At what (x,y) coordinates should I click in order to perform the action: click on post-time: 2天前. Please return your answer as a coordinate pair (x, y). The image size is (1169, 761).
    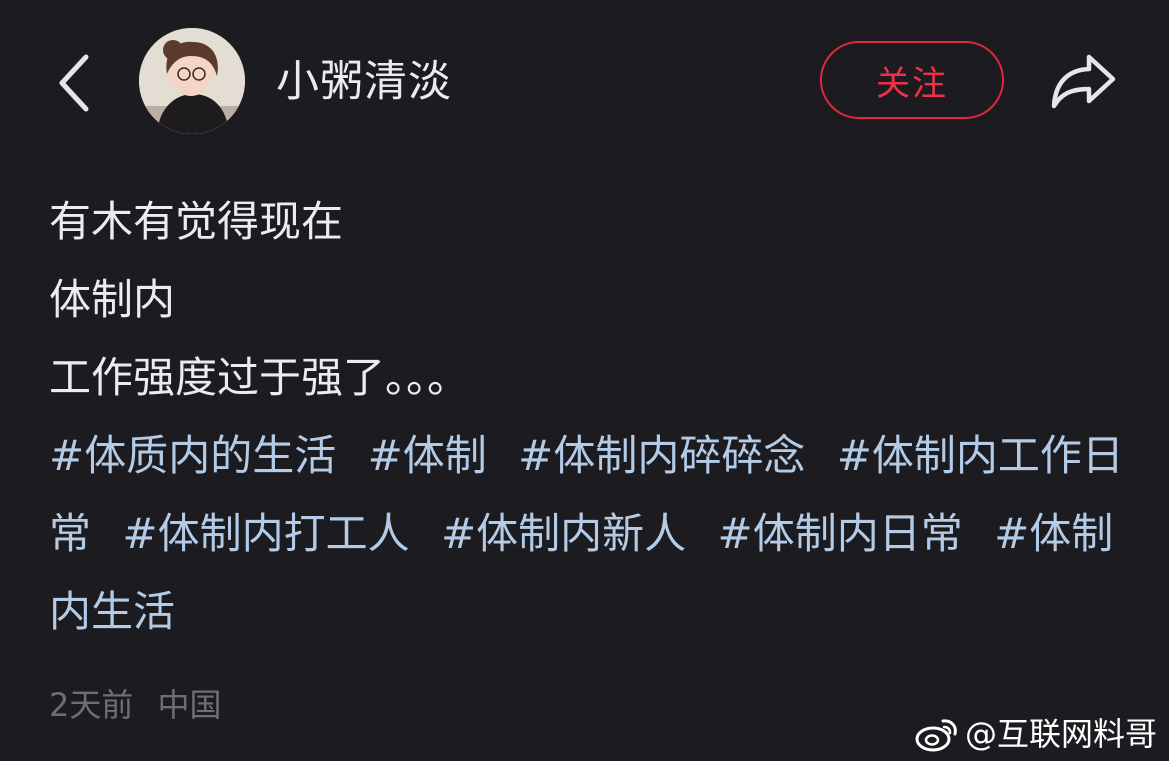
    Looking at the image, I should click on (91, 705).